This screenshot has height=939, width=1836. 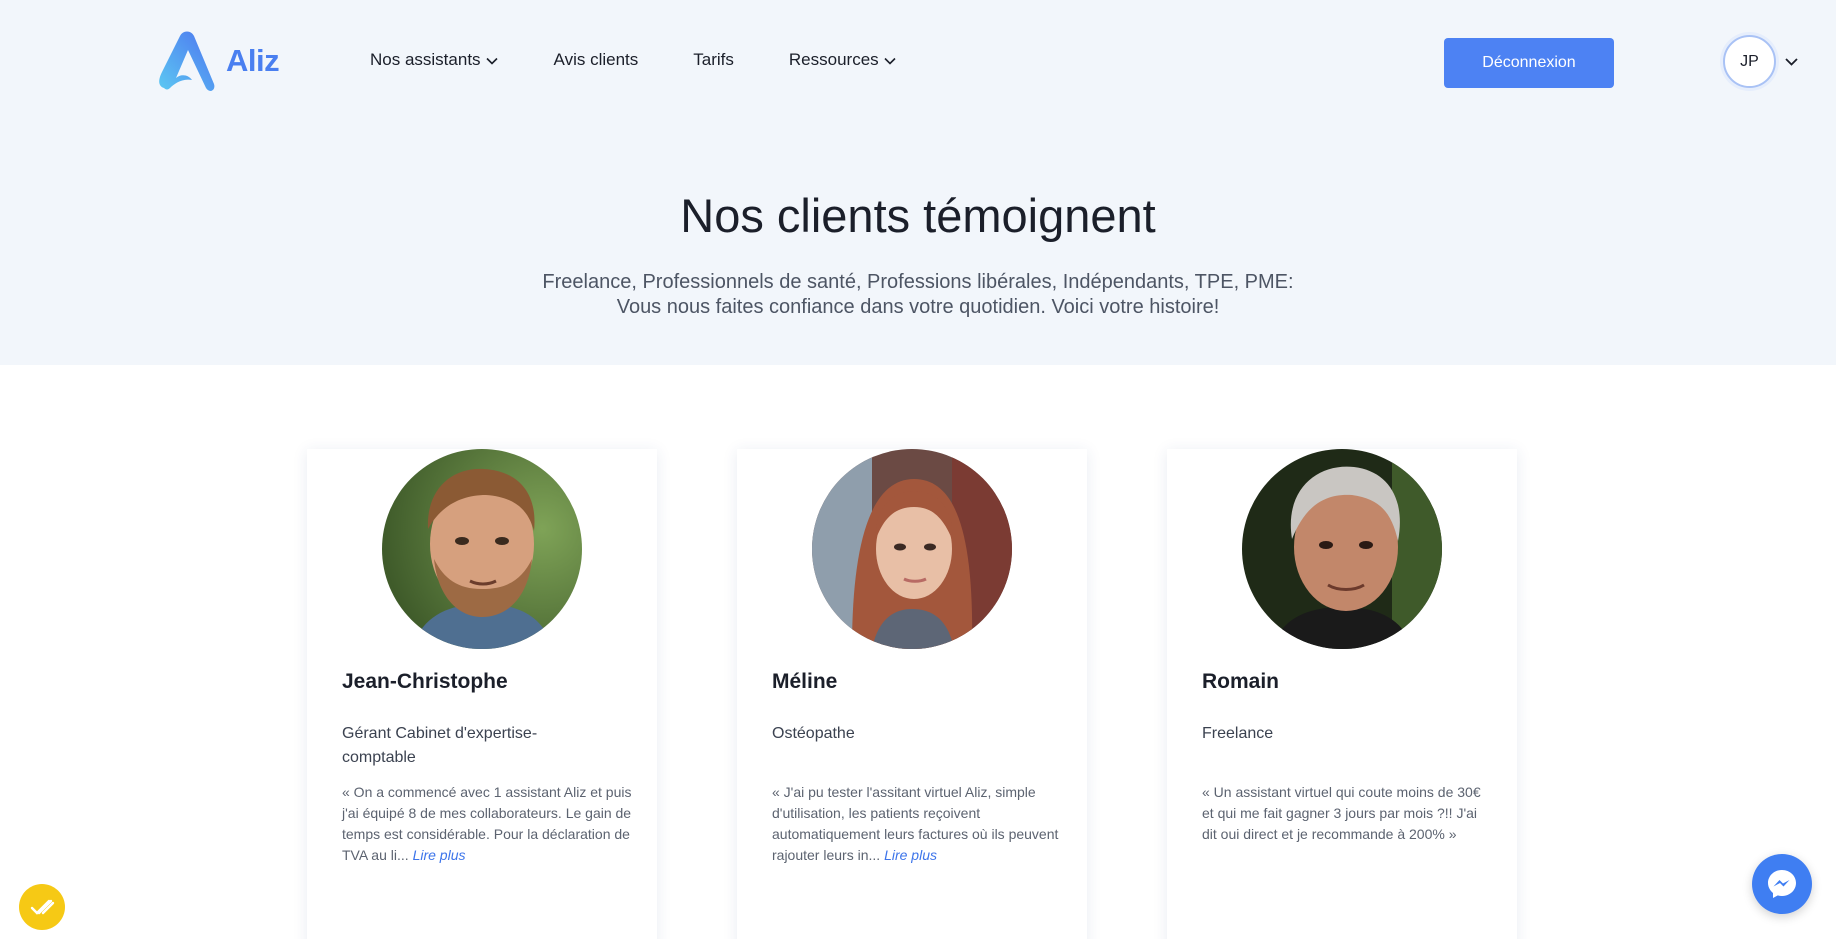 I want to click on client-role: Freelance, so click(x=1238, y=733).